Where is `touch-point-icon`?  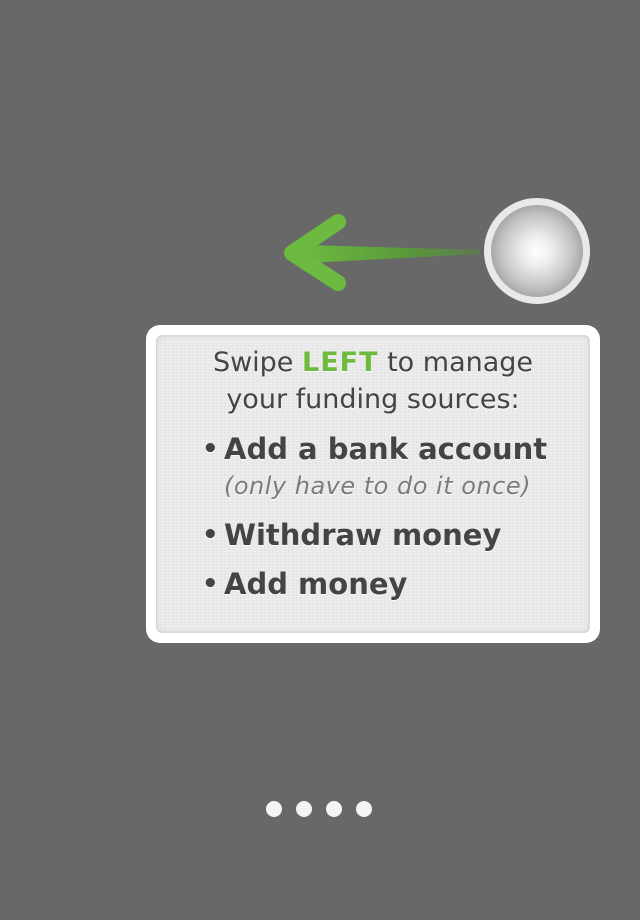
touch-point-icon is located at coordinates (537, 251).